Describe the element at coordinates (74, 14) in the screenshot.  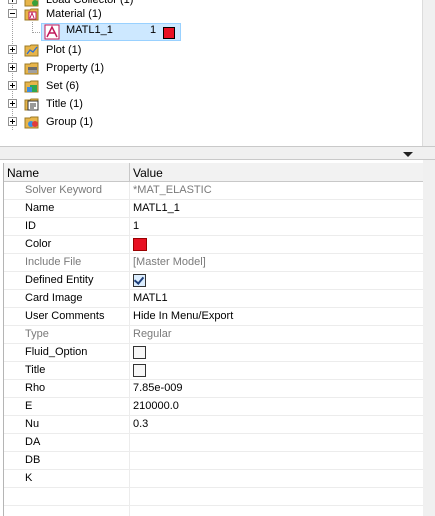
I see `tree-item-label: Material (1)` at that location.